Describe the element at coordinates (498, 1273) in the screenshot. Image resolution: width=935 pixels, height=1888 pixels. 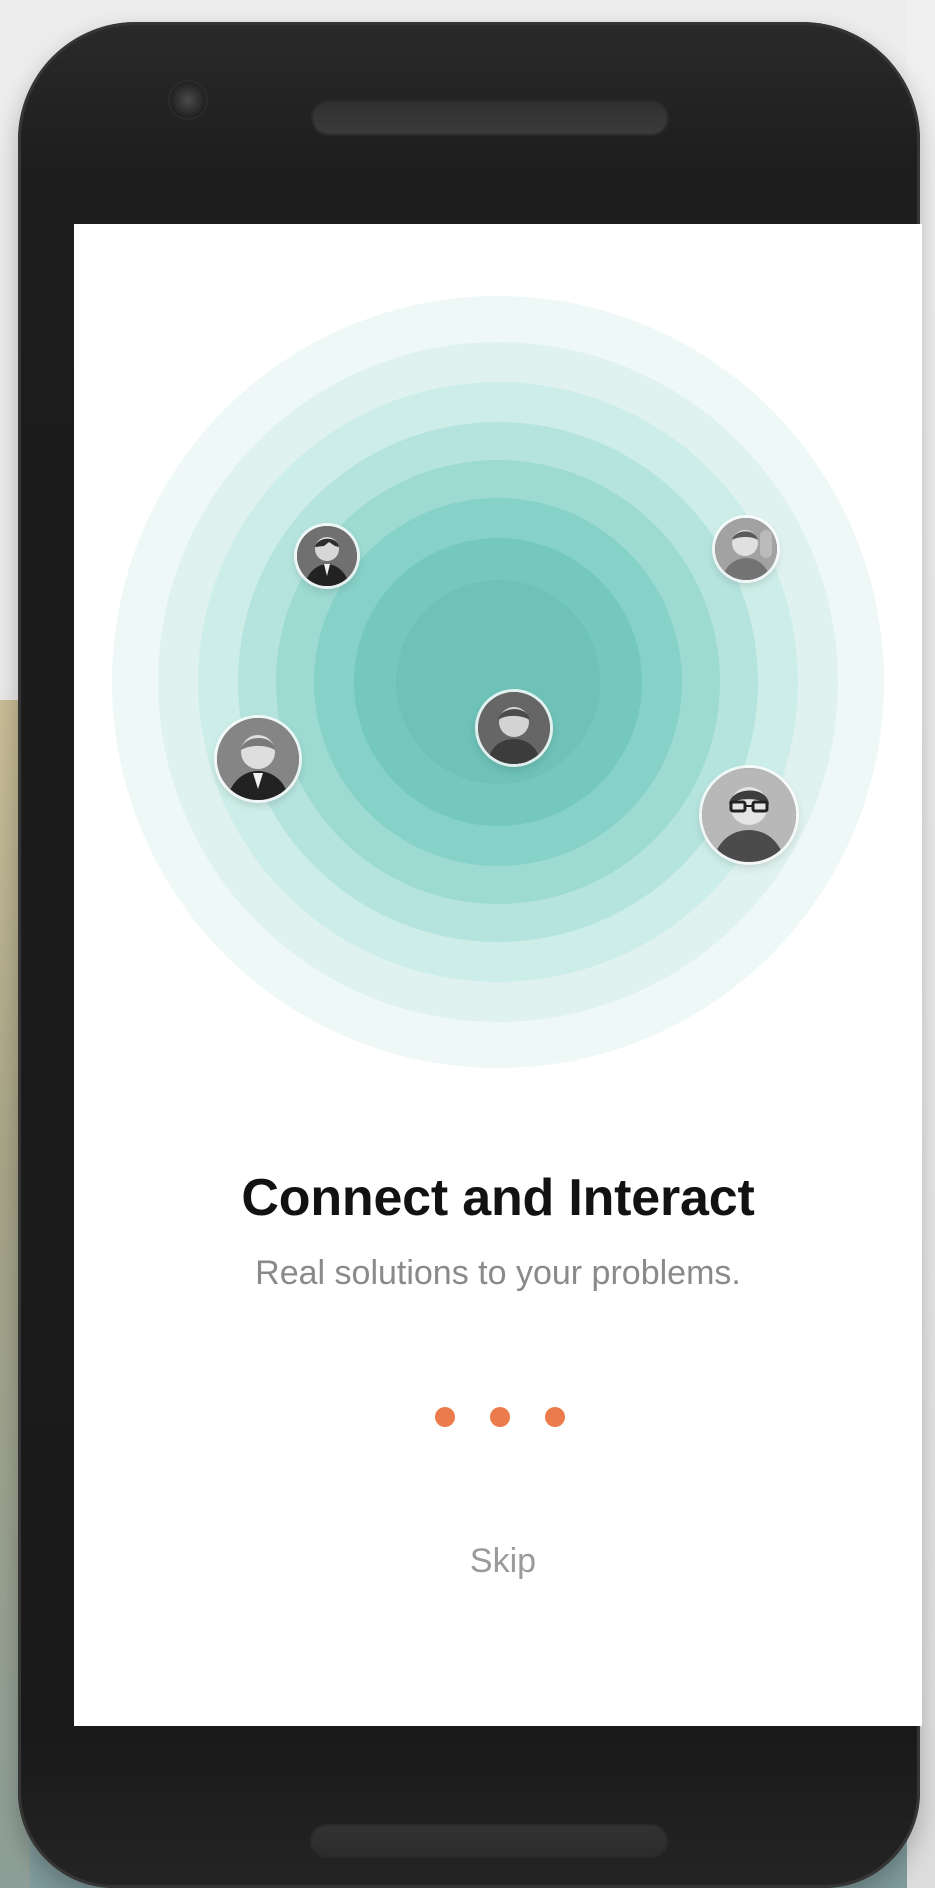
I see `page-subtitle: Real solutions to your problems.` at that location.